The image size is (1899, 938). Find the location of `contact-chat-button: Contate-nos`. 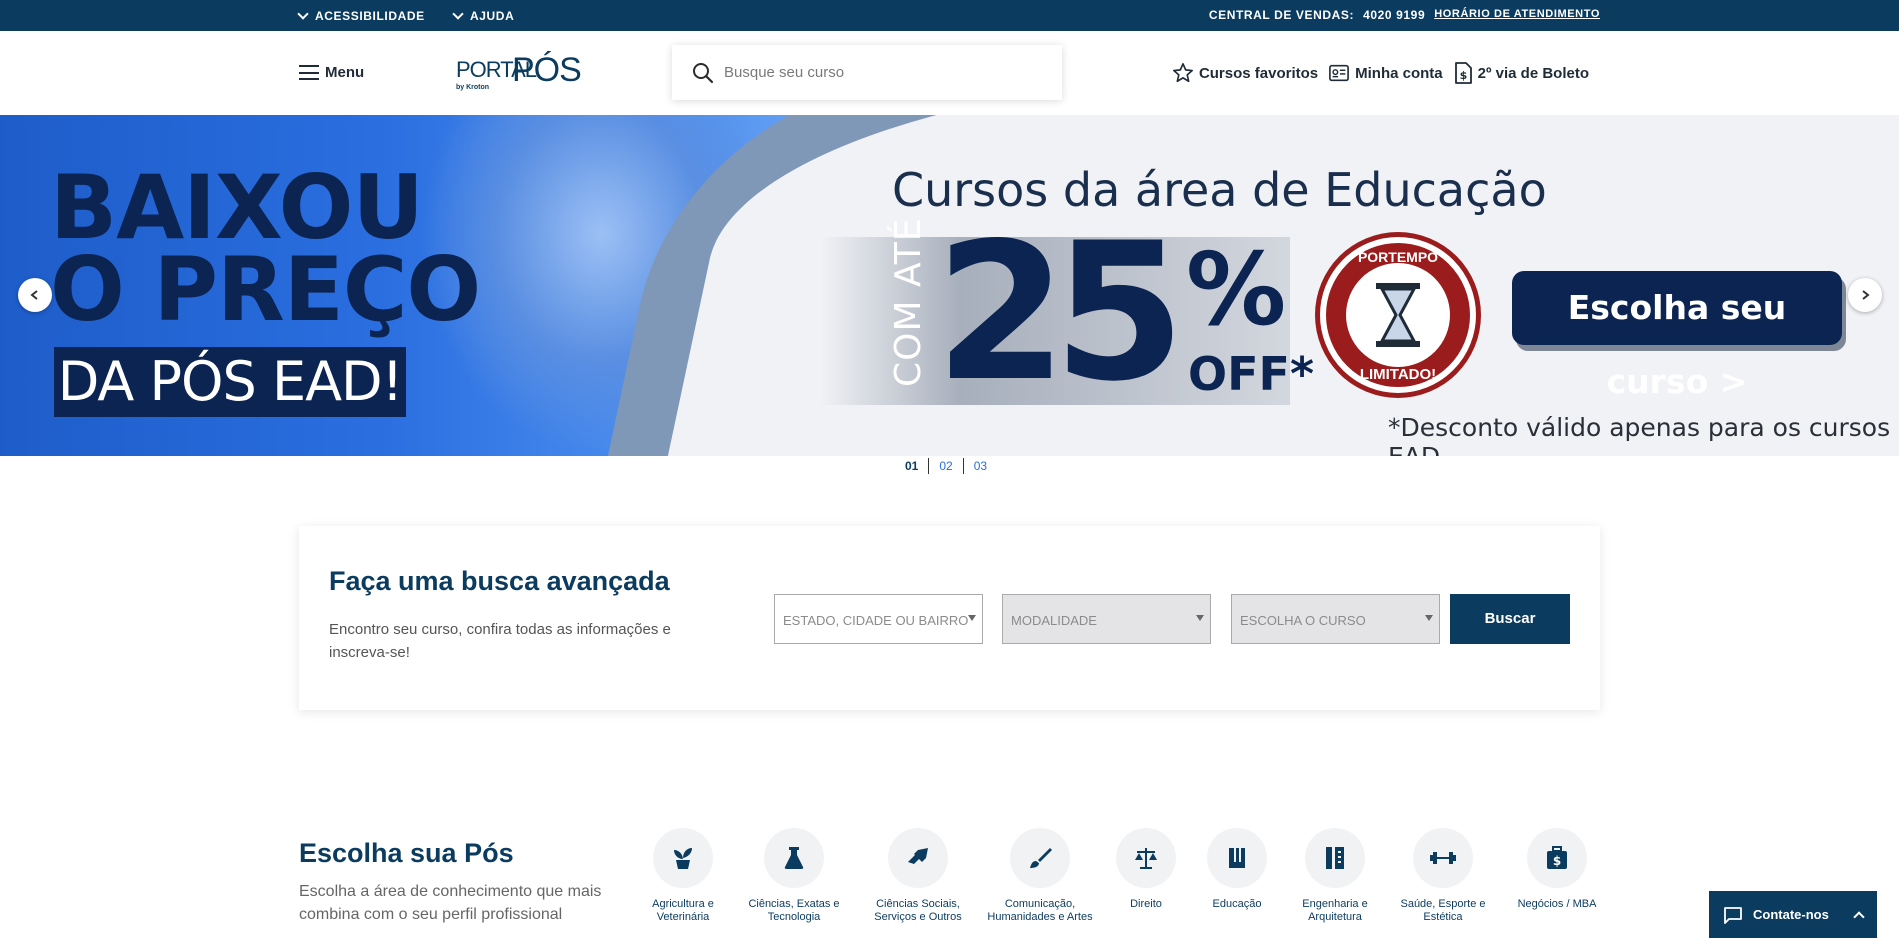

contact-chat-button: Contate-nos is located at coordinates (1793, 914).